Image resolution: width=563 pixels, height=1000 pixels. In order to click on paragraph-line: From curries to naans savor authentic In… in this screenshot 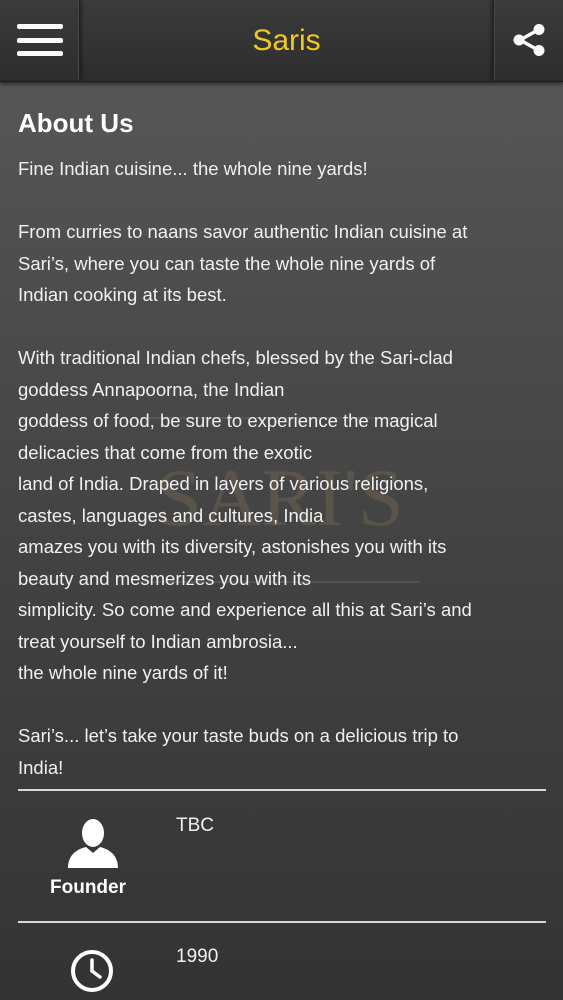, I will do `click(243, 231)`.